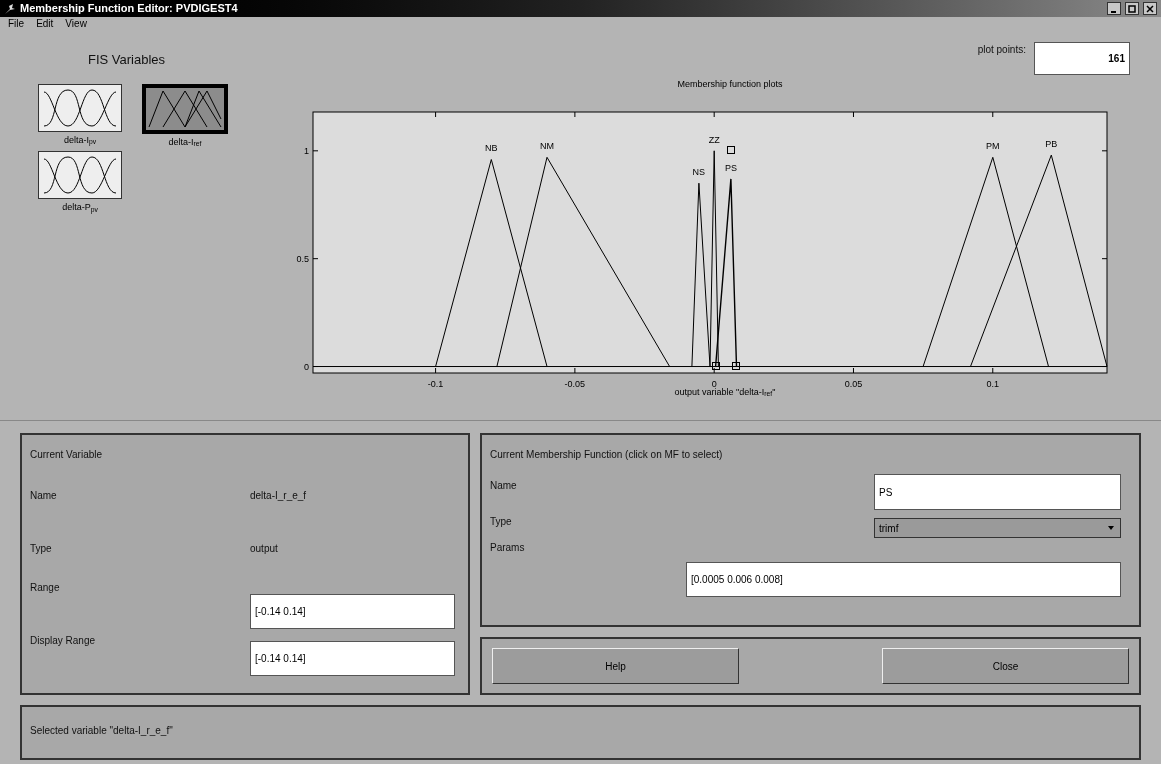  I want to click on x-tick-label: 0, so click(714, 383).